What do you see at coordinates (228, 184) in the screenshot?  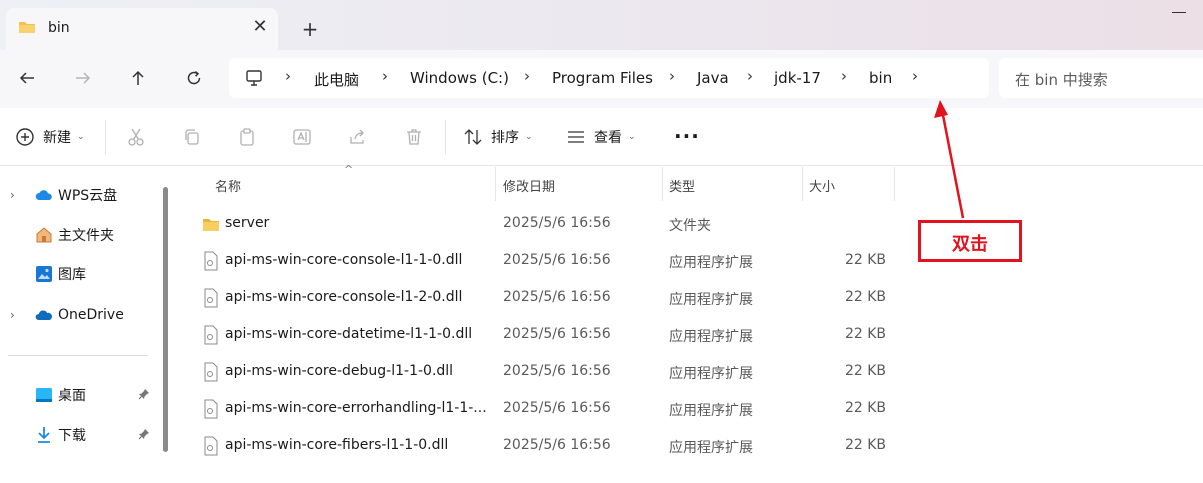 I see `column-header-name: 名称` at bounding box center [228, 184].